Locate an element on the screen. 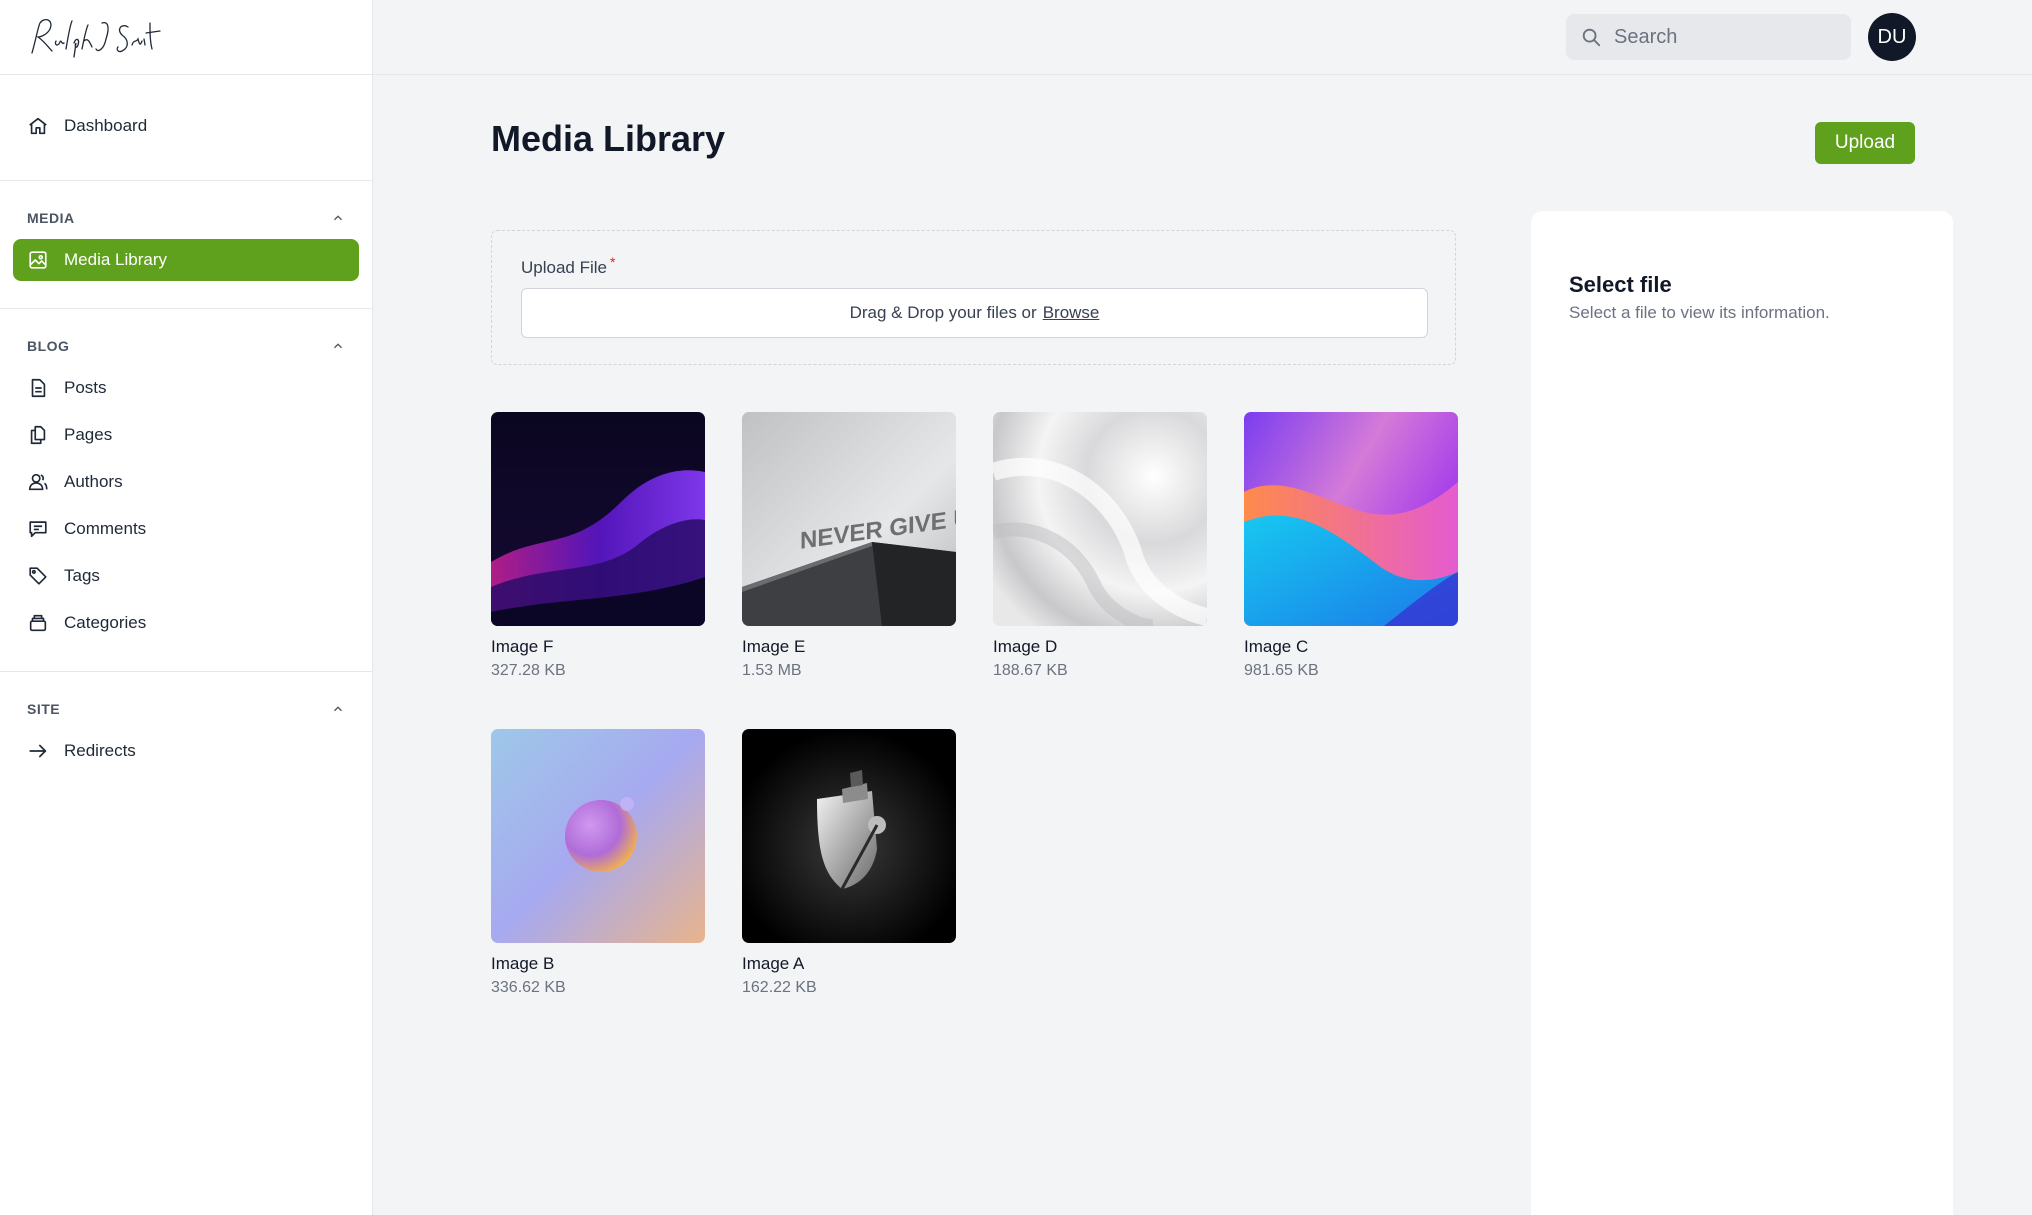 The width and height of the screenshot is (2032, 1215). nav-section-media: MEDIA Media Library is located at coordinates (186, 245).